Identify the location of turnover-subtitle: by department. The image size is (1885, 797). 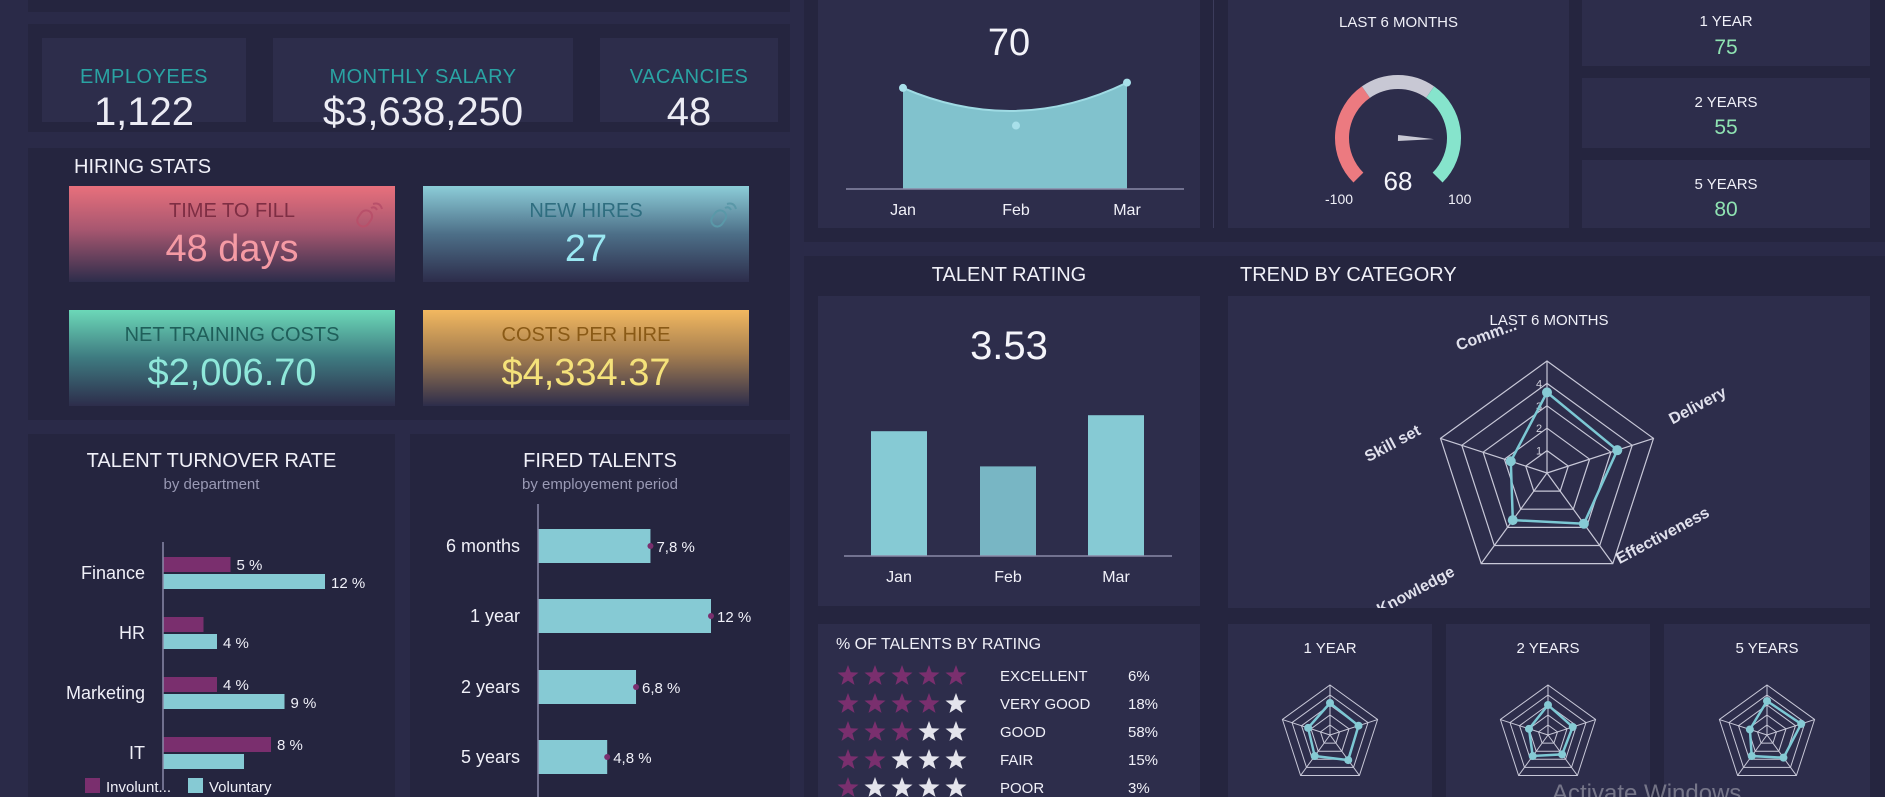
(211, 484).